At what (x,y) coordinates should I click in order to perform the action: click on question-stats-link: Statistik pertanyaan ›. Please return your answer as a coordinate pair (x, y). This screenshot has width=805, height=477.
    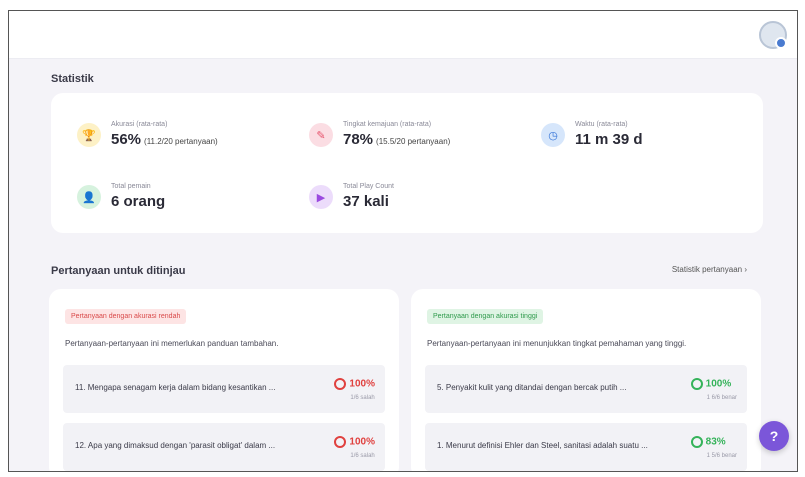
    Looking at the image, I should click on (709, 269).